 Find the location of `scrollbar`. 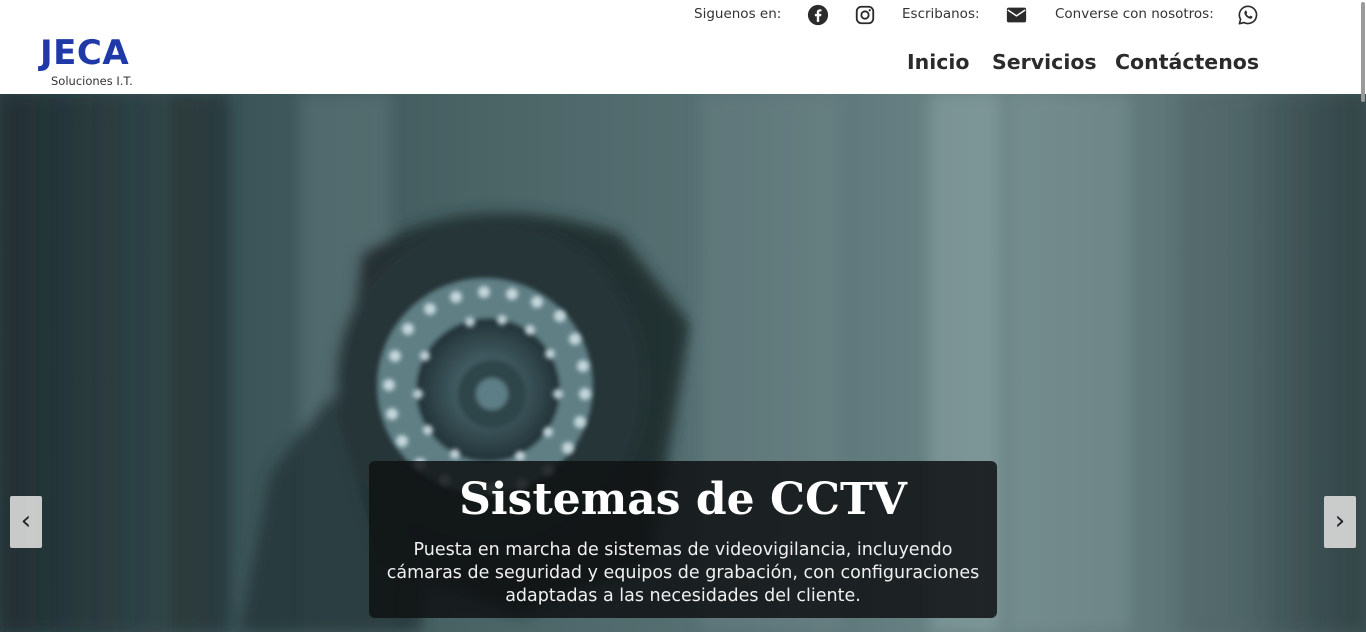

scrollbar is located at coordinates (1363, 316).